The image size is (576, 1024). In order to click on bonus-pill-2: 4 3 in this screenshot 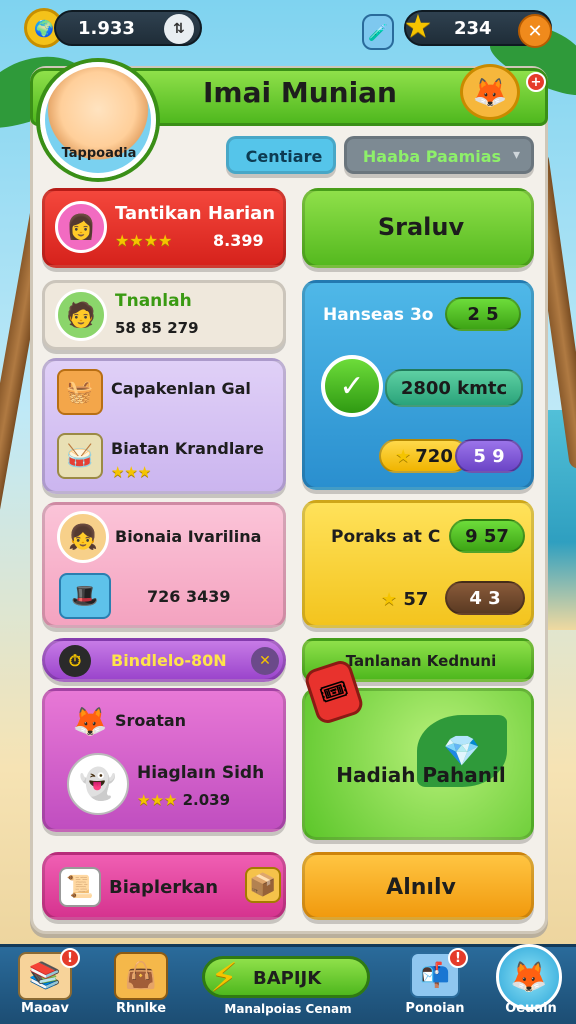, I will do `click(485, 598)`.